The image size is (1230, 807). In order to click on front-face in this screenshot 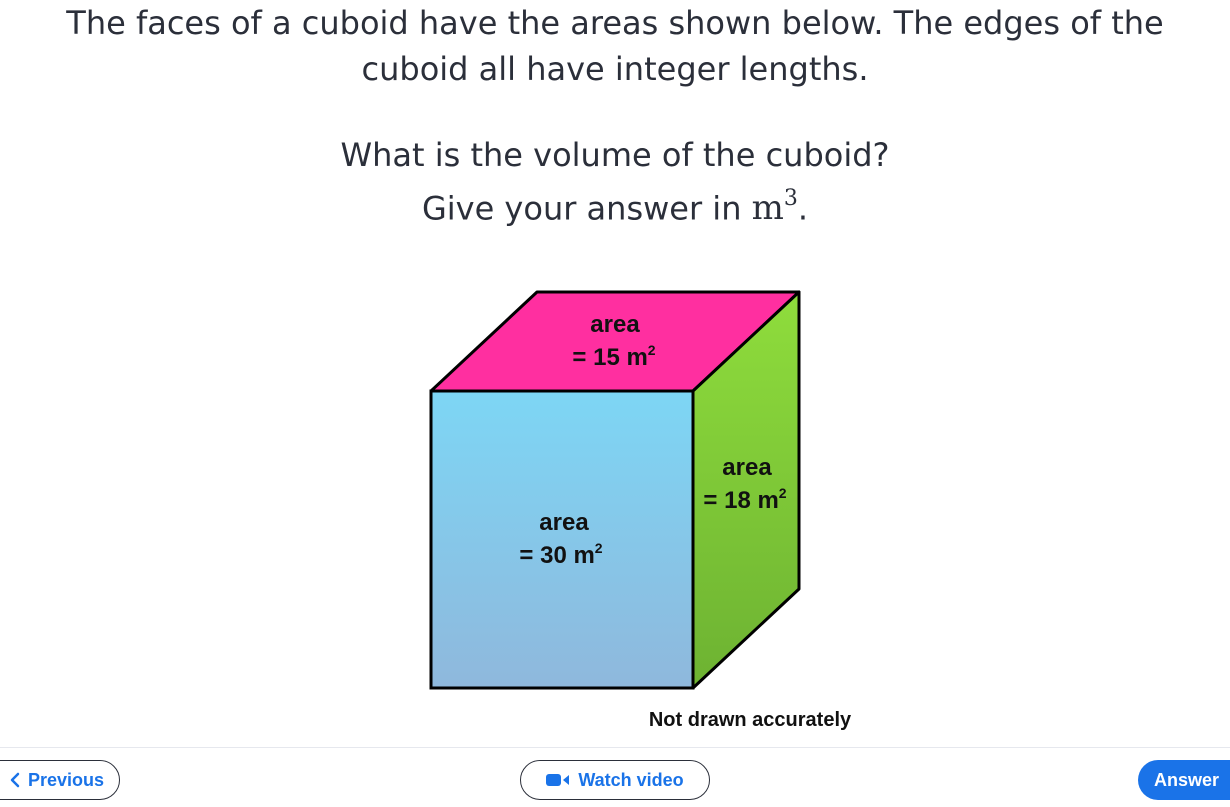, I will do `click(562, 539)`.